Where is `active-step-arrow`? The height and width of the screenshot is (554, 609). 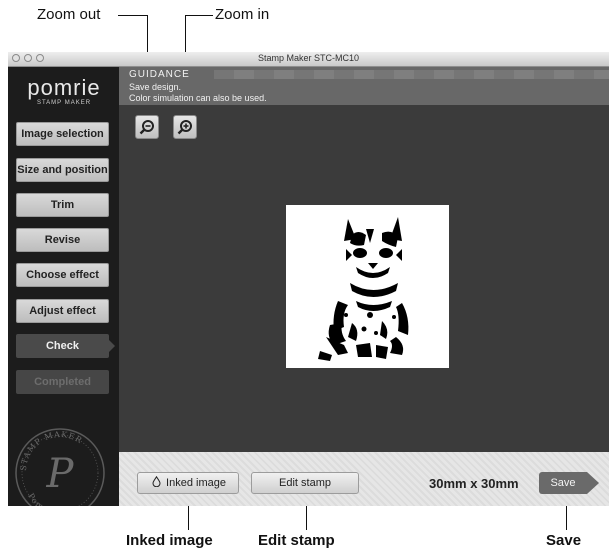
active-step-arrow is located at coordinates (112, 346).